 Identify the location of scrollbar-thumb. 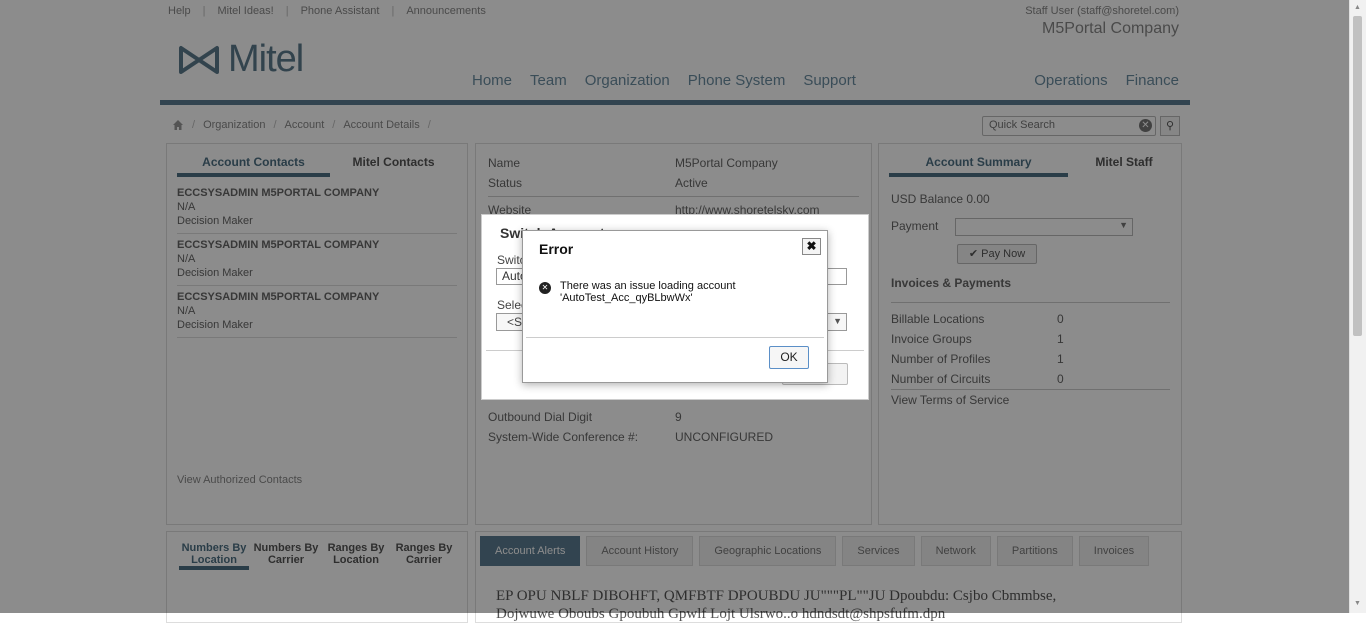
(1357, 176).